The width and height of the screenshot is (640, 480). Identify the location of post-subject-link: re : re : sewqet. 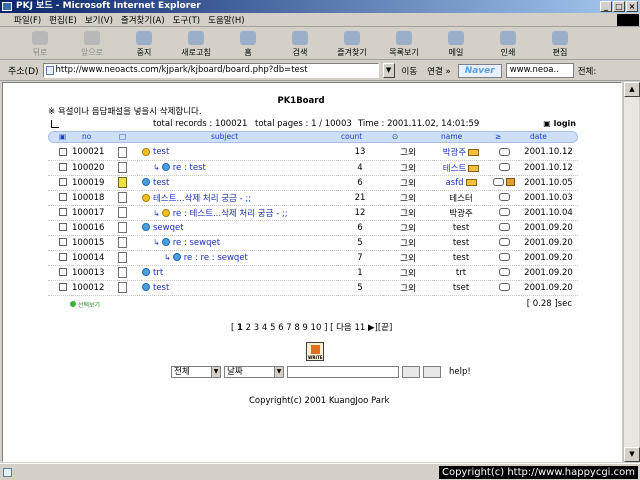
(216, 258).